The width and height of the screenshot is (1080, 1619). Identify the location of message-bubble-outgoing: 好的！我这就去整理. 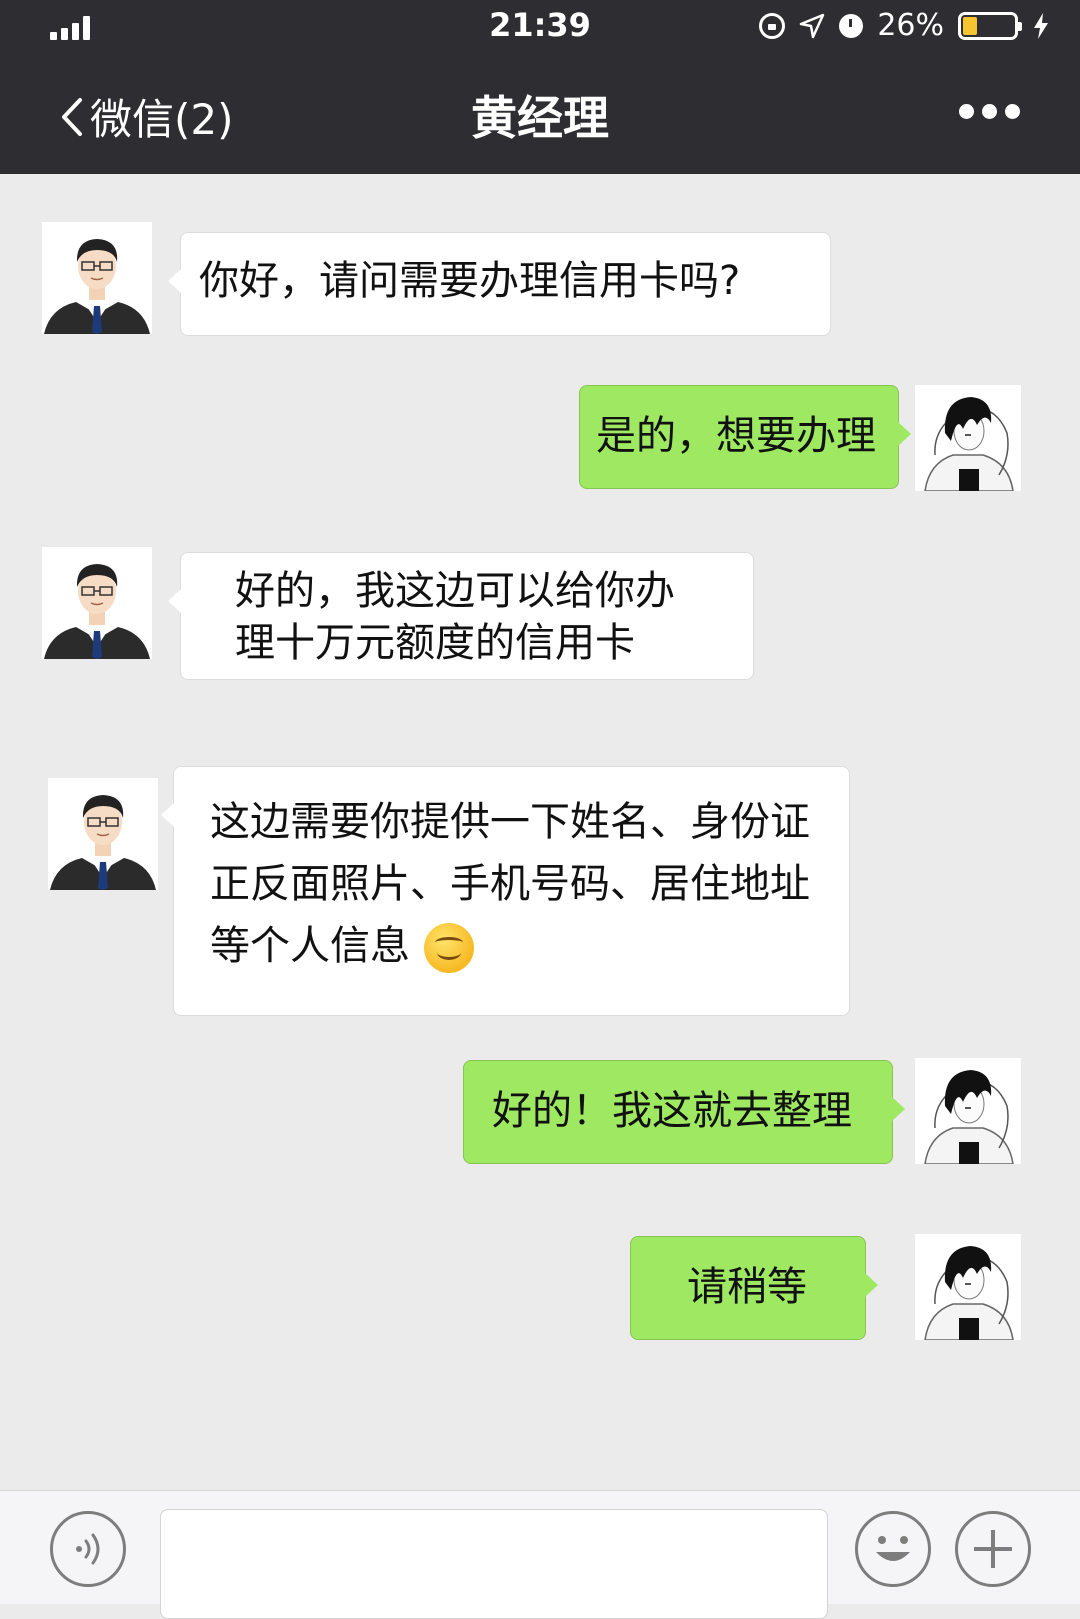
(684, 1112).